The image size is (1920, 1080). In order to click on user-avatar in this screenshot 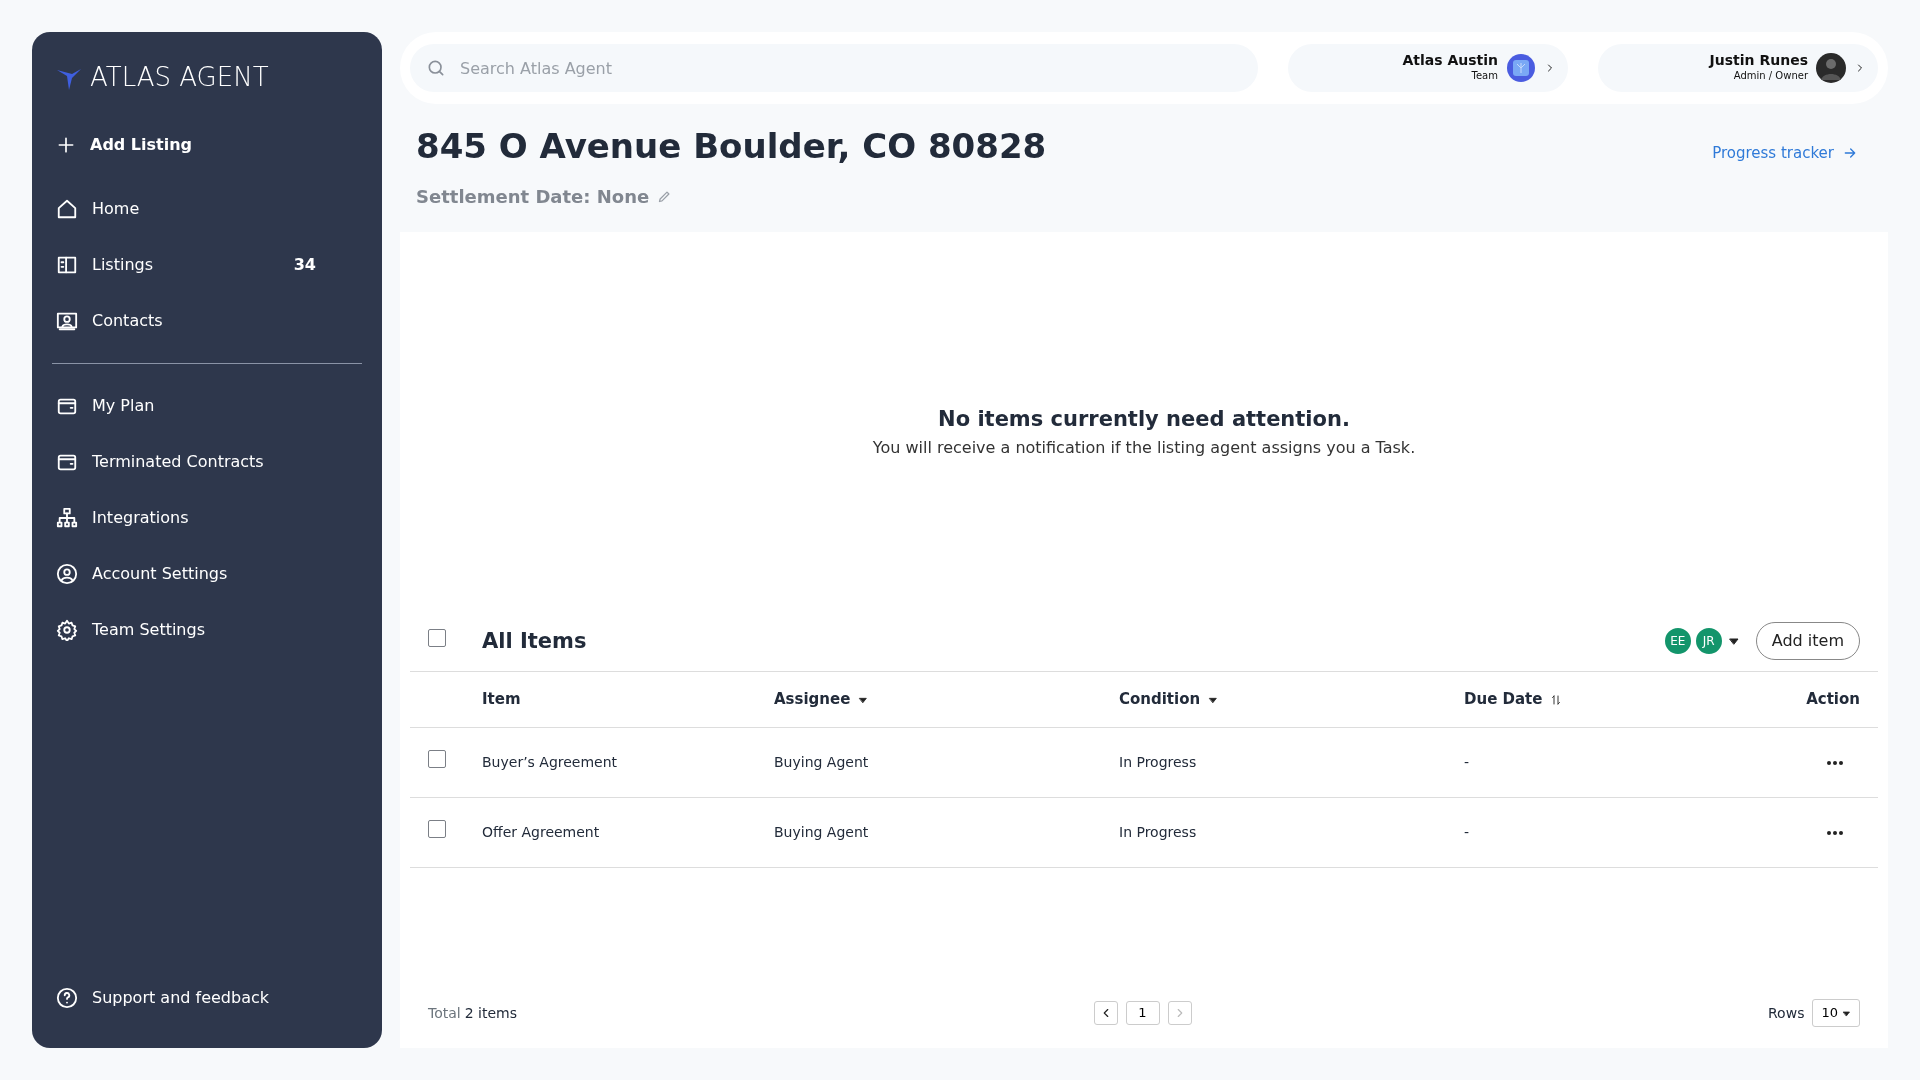, I will do `click(1831, 68)`.